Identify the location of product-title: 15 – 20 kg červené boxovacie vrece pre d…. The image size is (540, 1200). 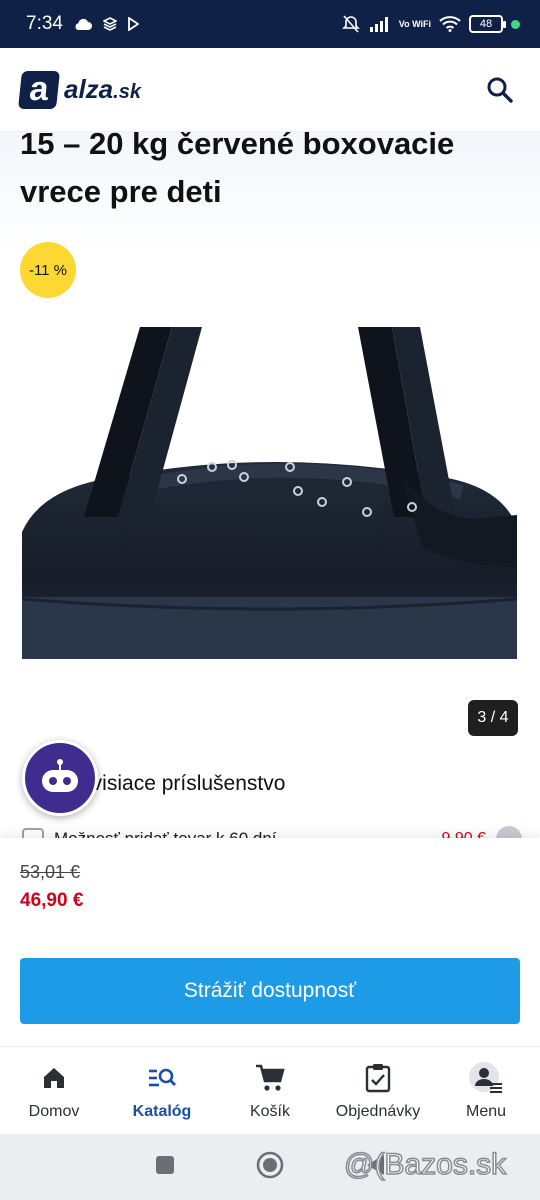
(237, 170).